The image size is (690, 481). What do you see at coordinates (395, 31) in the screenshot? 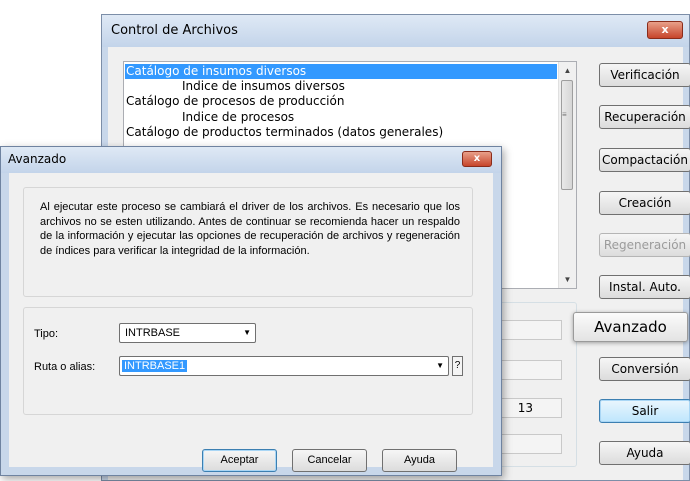
I see `title-bar: Control de Archivos x` at bounding box center [395, 31].